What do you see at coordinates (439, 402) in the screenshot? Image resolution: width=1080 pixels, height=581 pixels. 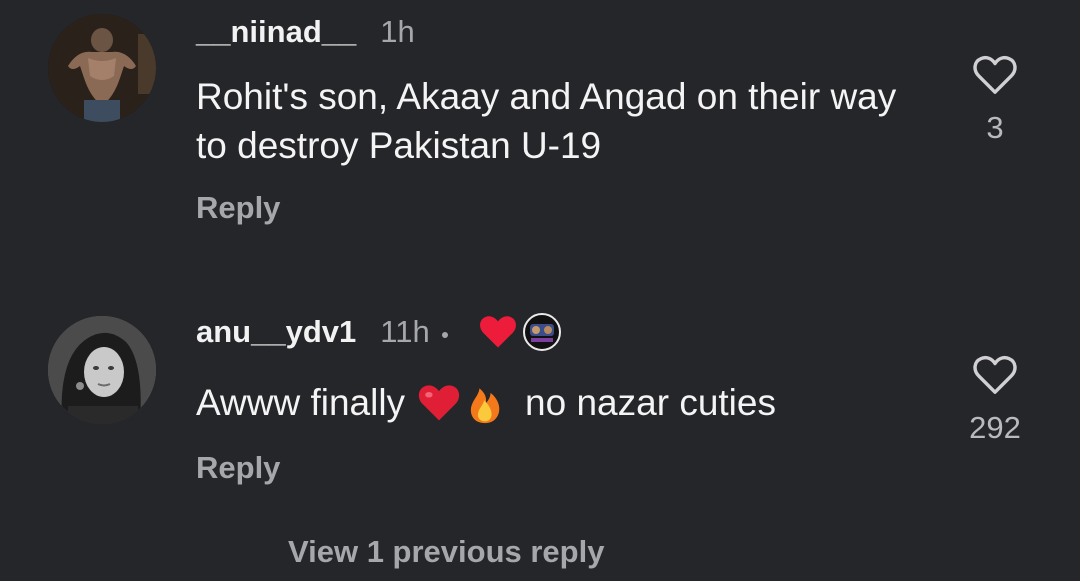 I see `red-heart-emoji-icon` at bounding box center [439, 402].